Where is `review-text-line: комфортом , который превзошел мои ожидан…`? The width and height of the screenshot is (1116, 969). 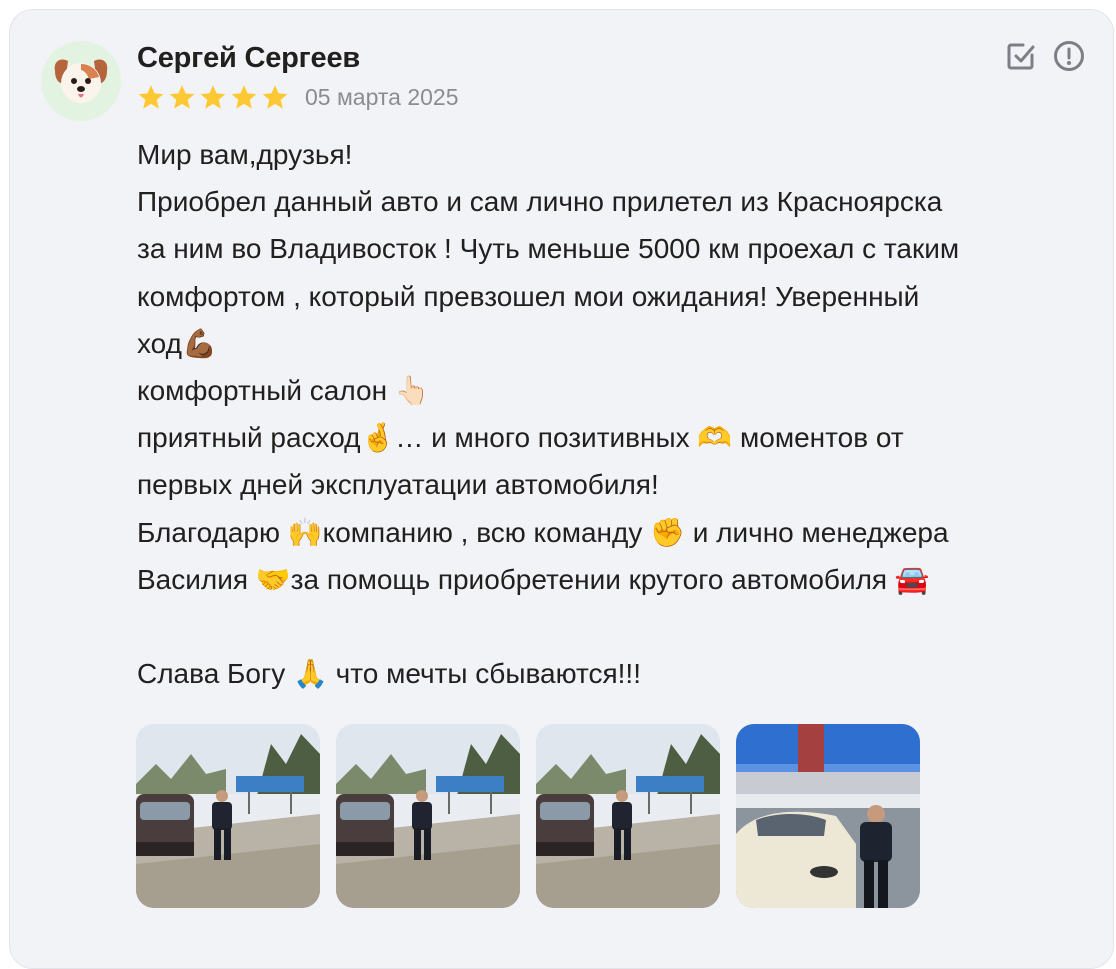 review-text-line: комфортом , который превзошел мои ожидан… is located at coordinates (528, 296).